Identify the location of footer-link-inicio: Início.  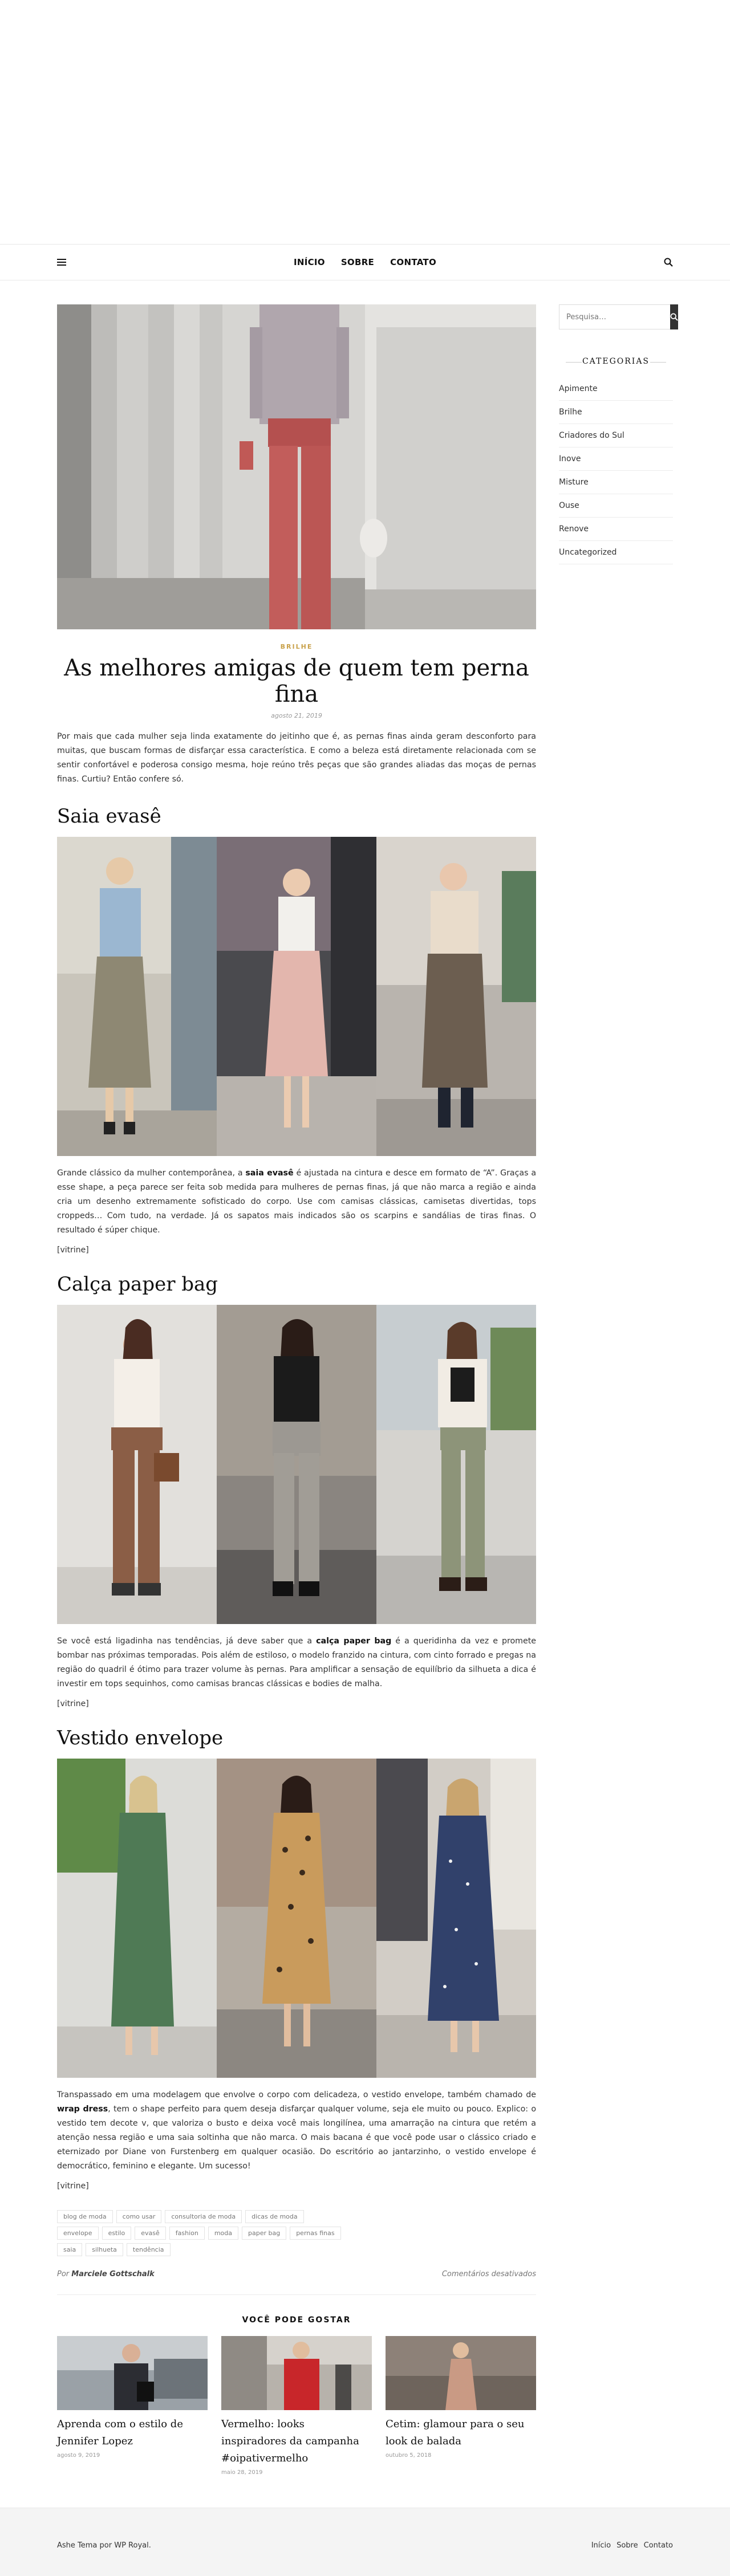
(601, 2558).